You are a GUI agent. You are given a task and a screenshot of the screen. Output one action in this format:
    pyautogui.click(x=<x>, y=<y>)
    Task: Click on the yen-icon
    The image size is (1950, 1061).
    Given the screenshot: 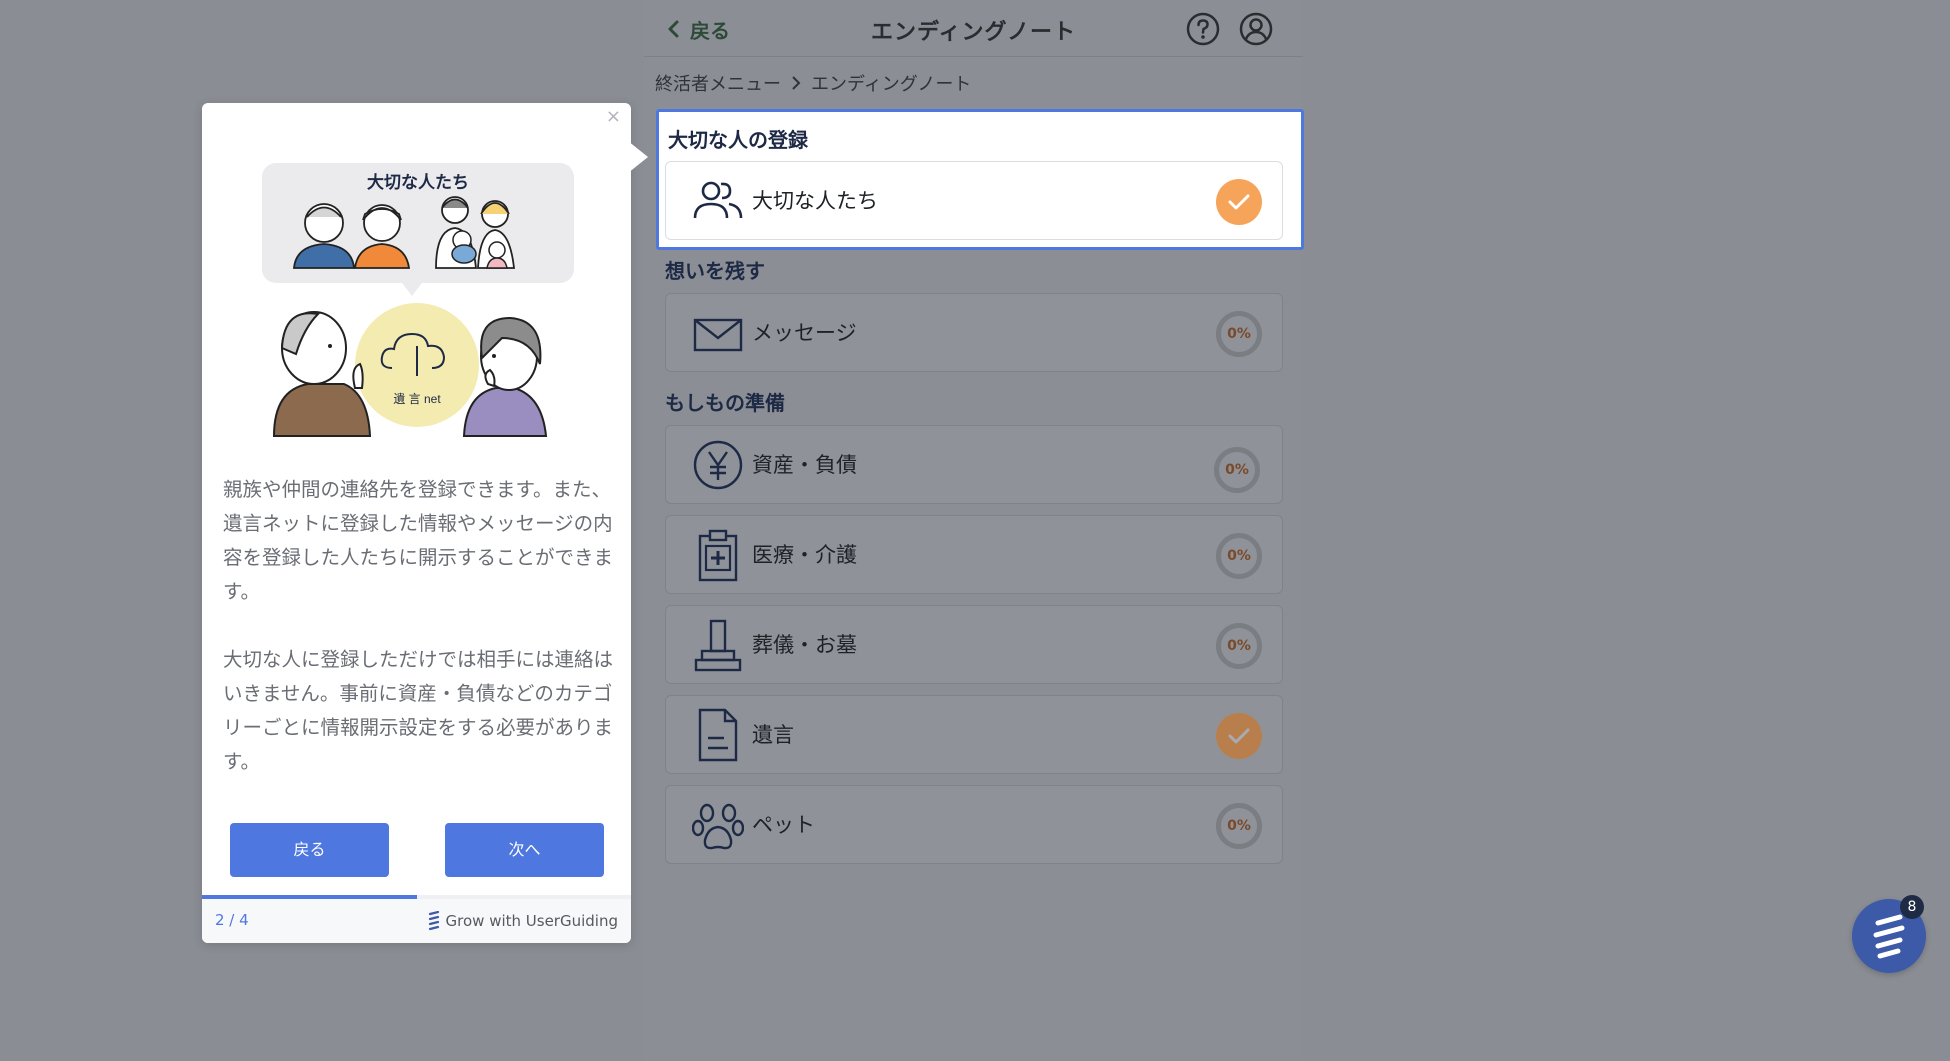 What is the action you would take?
    pyautogui.click(x=718, y=465)
    